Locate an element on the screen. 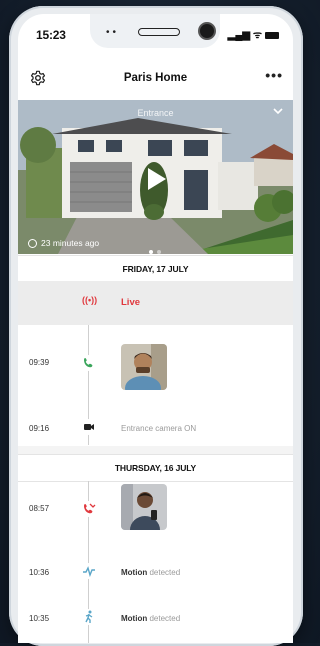 This screenshot has width=320, height=646. event-time: 10:35 is located at coordinates (39, 618).